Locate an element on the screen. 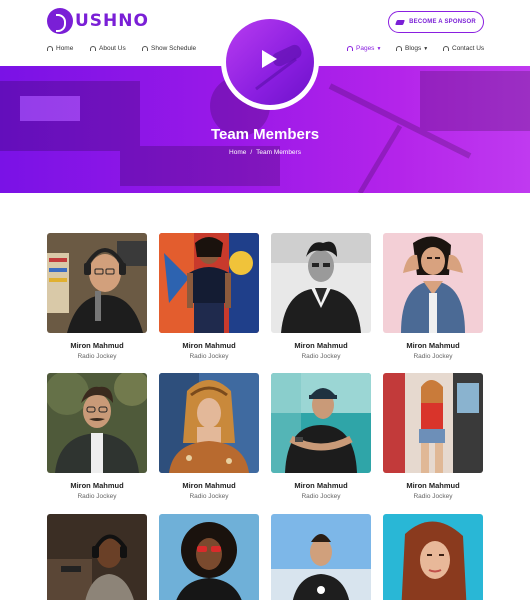 The width and height of the screenshot is (530, 600). nav-home: Home is located at coordinates (60, 48).